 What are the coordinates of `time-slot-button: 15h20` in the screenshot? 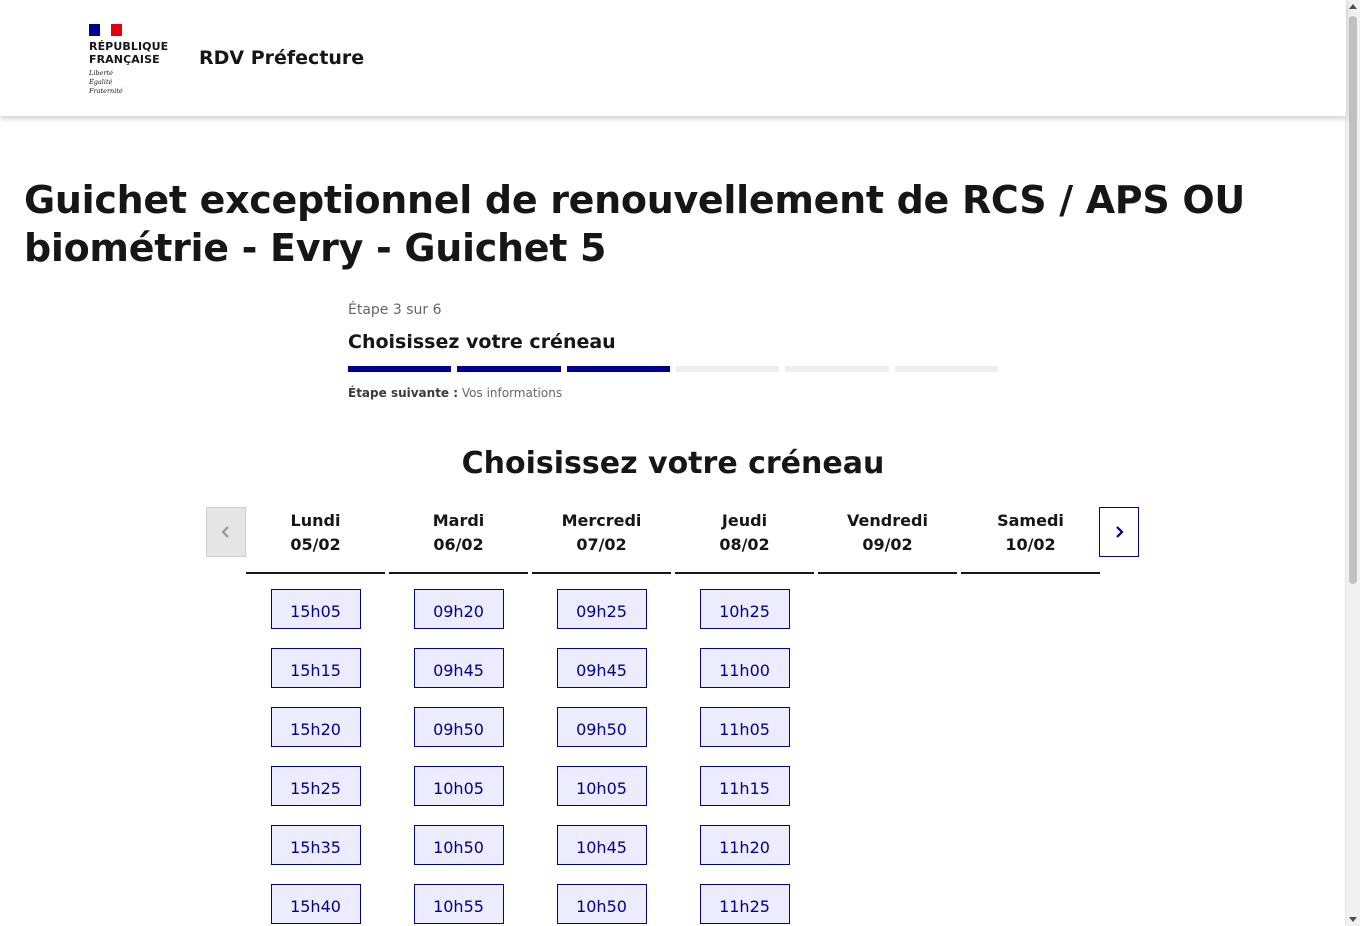 It's located at (315, 727).